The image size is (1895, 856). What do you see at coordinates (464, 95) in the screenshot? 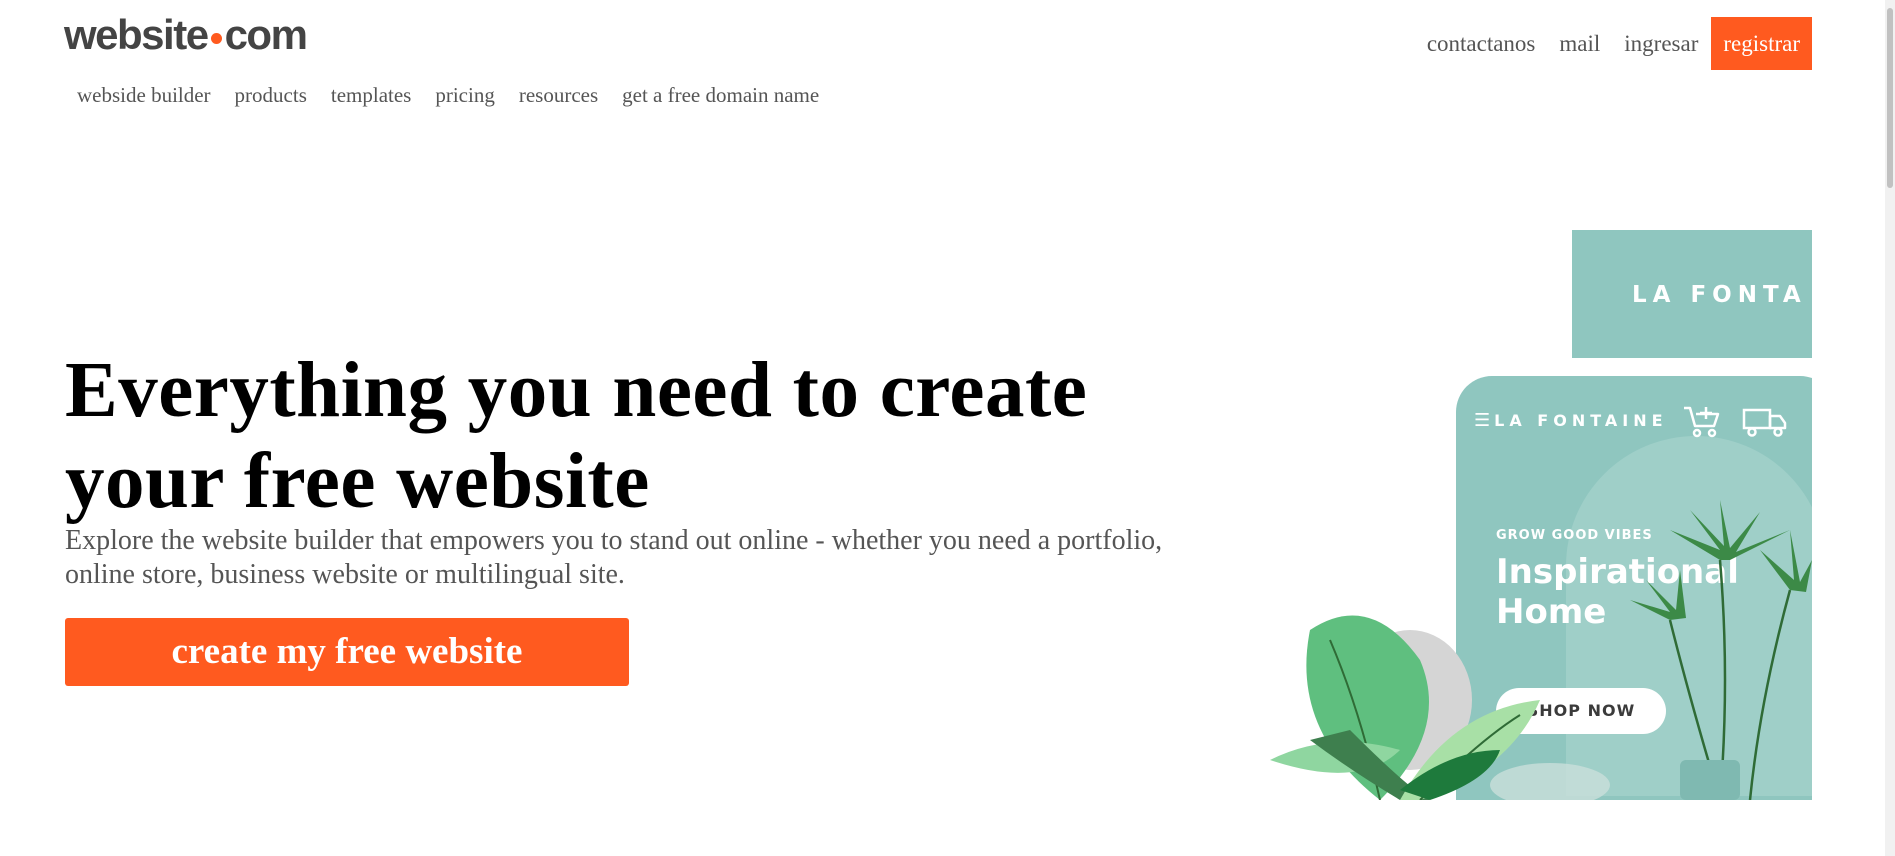
I see `nav-item-pricing: pricing` at bounding box center [464, 95].